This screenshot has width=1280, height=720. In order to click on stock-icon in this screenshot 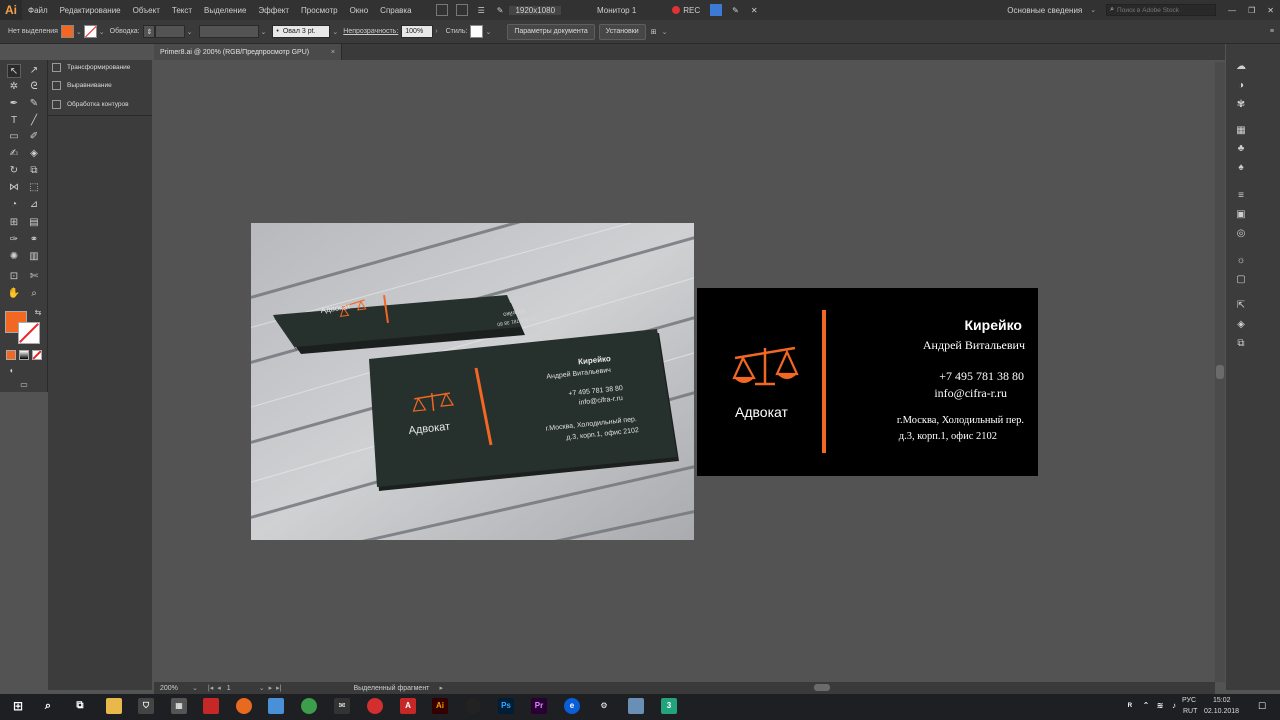, I will do `click(461, 10)`.